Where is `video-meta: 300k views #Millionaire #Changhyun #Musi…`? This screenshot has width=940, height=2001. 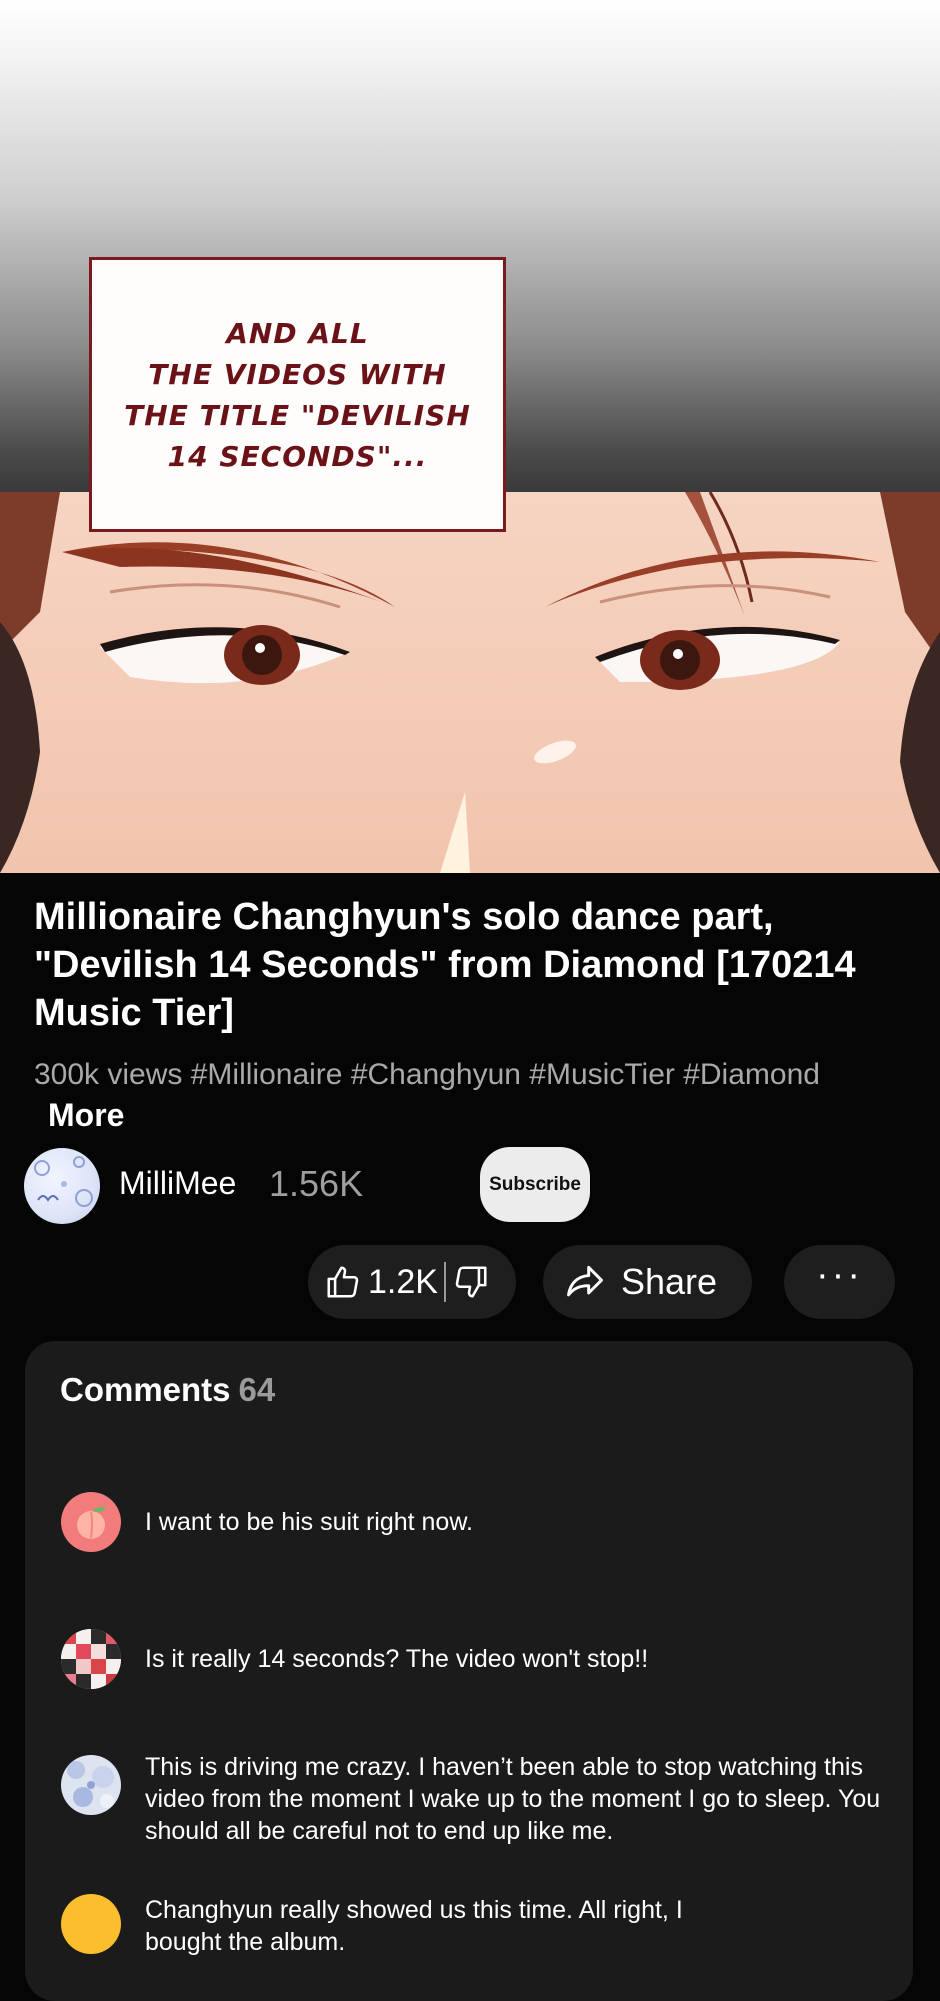 video-meta: 300k views #Millionaire #Changhyun #Musi… is located at coordinates (444, 1096).